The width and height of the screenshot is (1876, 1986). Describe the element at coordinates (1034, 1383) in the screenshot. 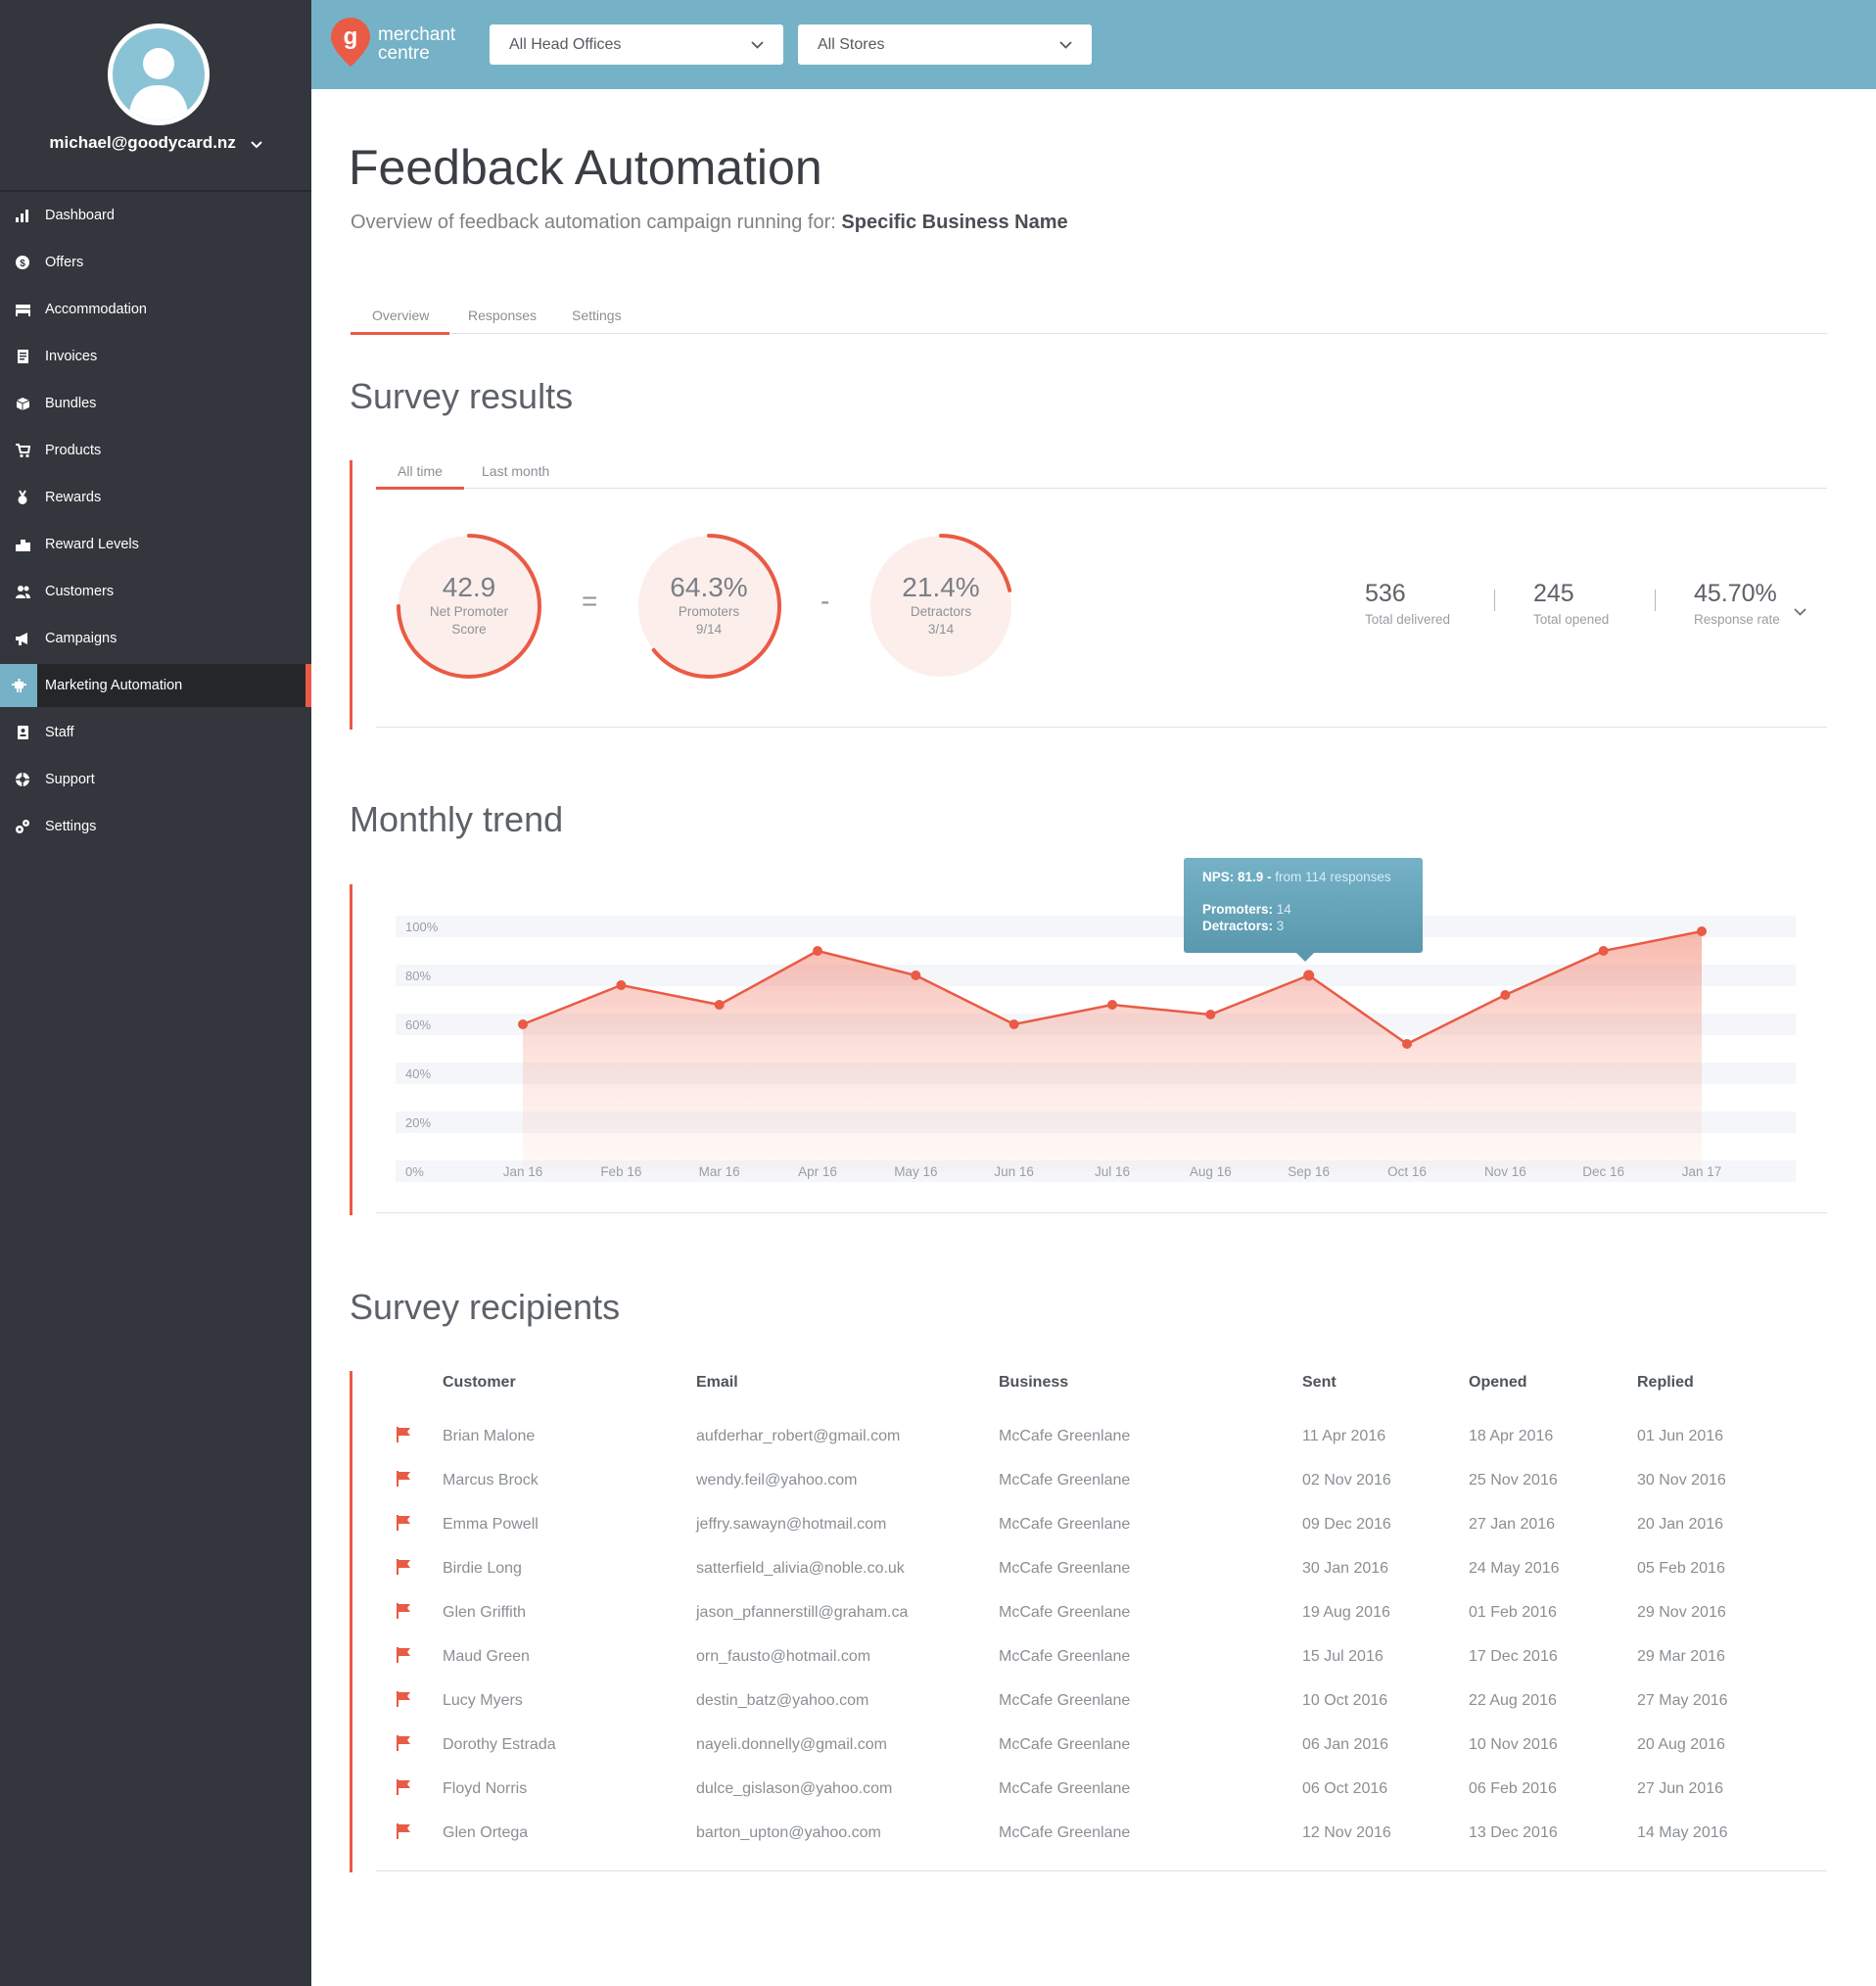

I see `column-header-business: Business` at that location.